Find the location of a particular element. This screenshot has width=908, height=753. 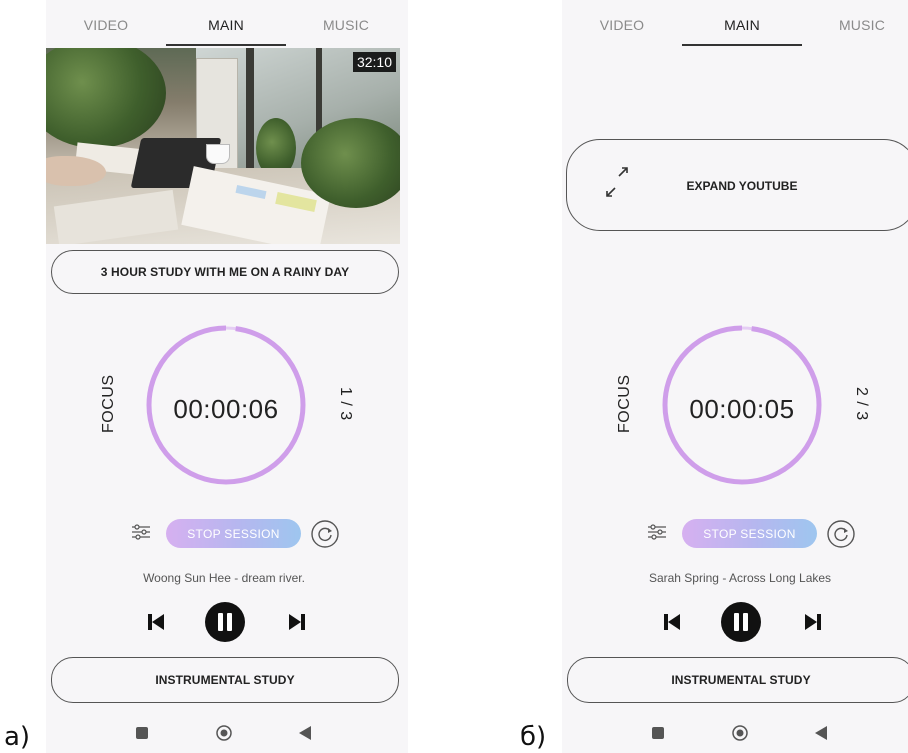

timer-display: 00:00:05 is located at coordinates (742, 409).